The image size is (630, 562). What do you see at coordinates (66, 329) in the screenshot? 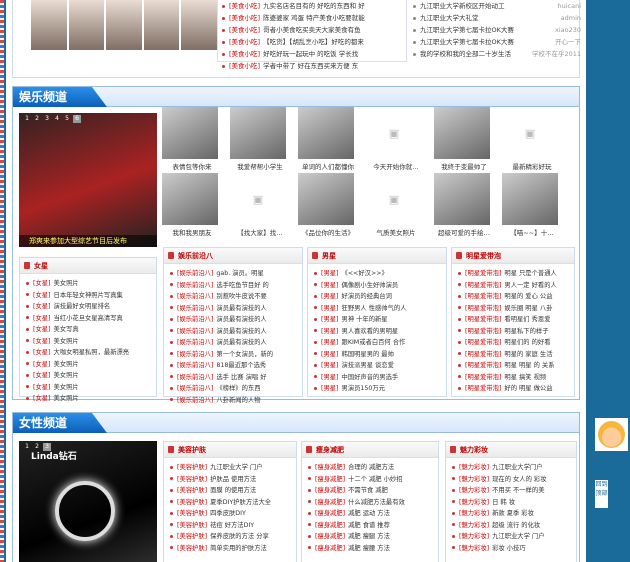
I see `item-text: 美女写真` at bounding box center [66, 329].